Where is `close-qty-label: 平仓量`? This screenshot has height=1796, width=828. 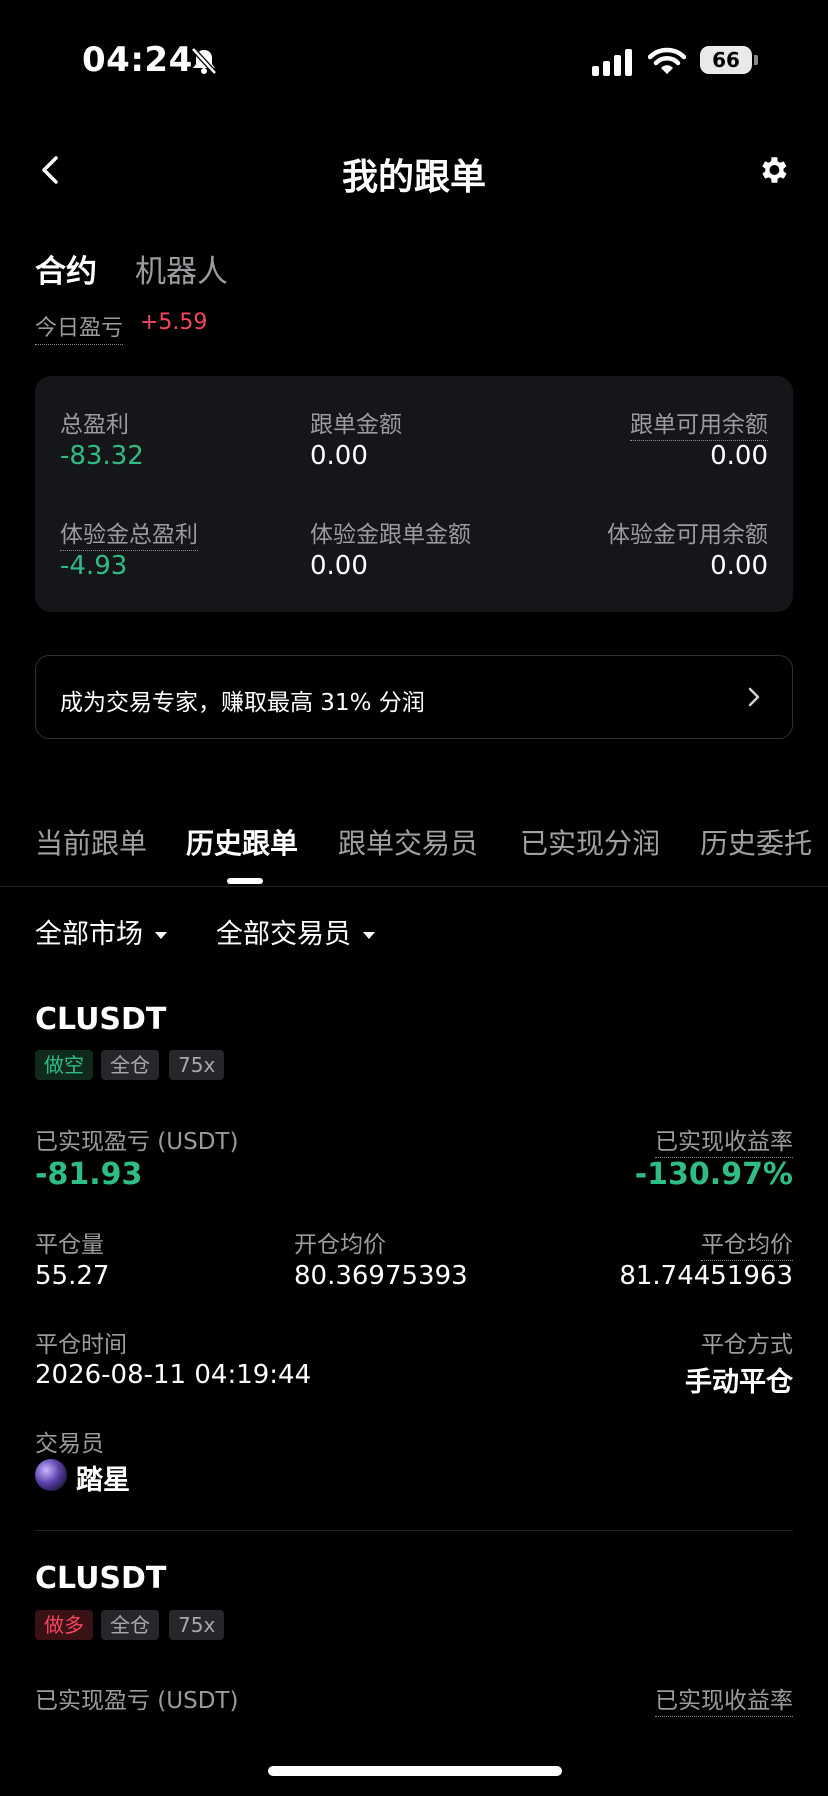 close-qty-label: 平仓量 is located at coordinates (69, 1245).